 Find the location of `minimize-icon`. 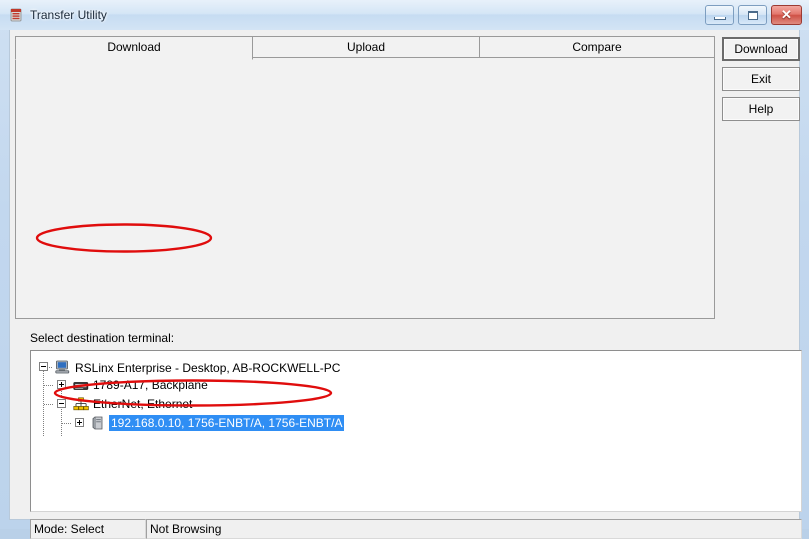

minimize-icon is located at coordinates (720, 18).